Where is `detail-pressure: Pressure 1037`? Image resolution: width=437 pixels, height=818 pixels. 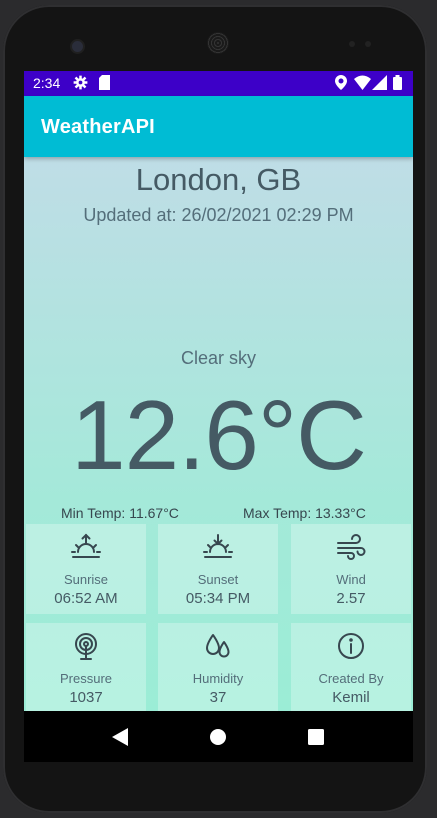 detail-pressure: Pressure 1037 is located at coordinates (86, 668).